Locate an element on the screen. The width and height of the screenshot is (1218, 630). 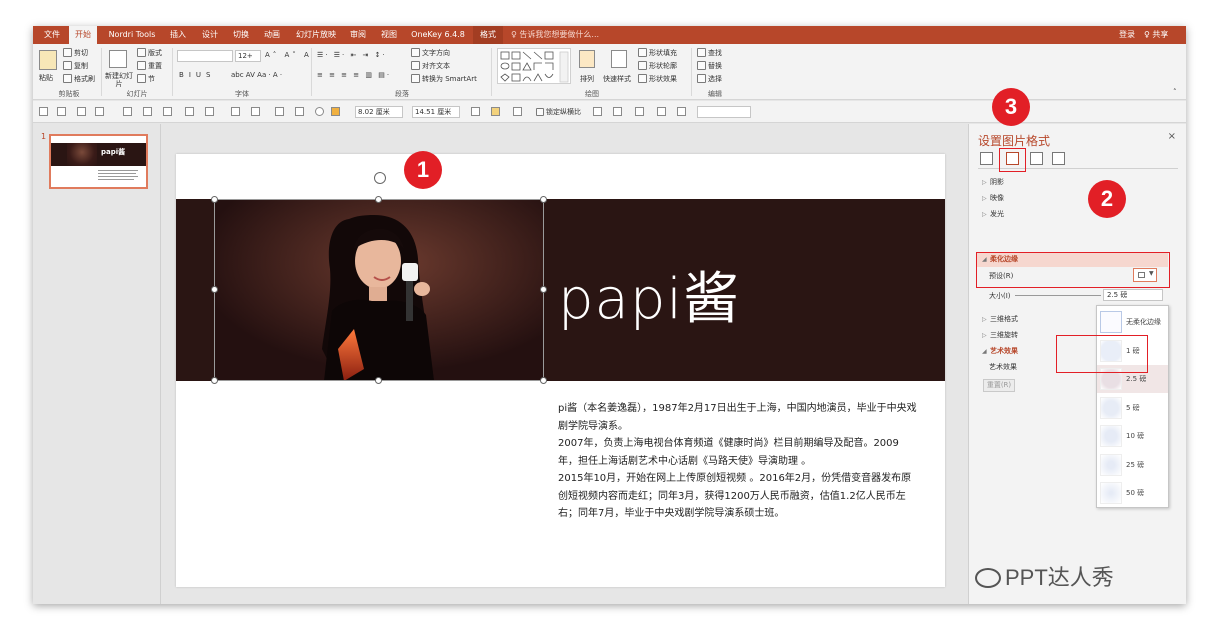
tab-onekey: OneKey 6.4.8 is located at coordinates (438, 35).